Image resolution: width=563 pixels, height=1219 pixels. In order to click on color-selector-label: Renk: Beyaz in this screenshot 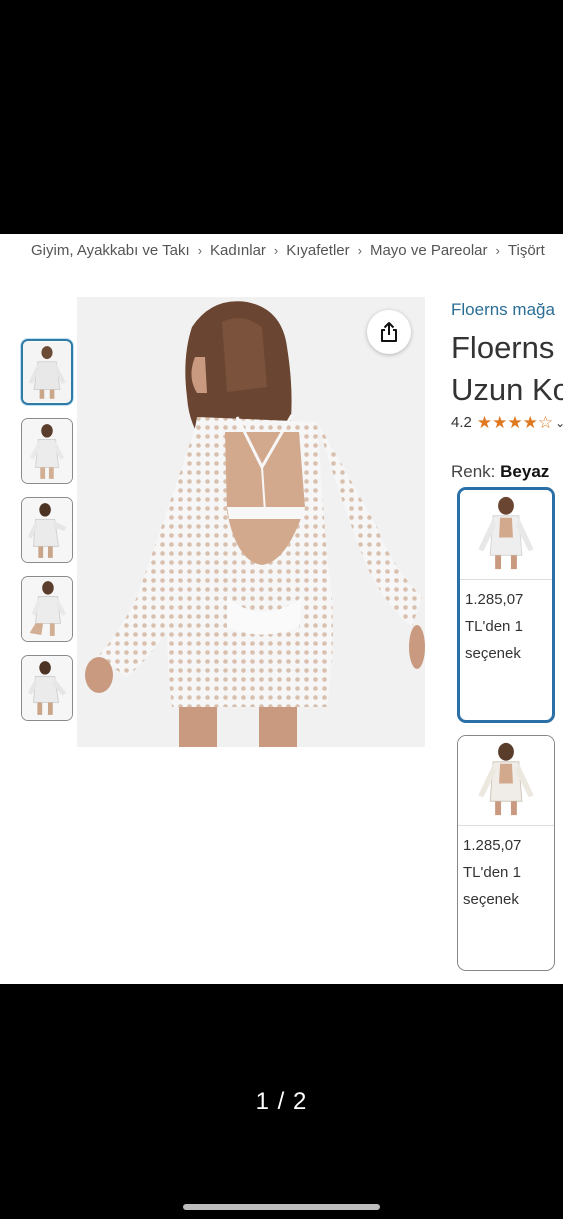, I will do `click(500, 472)`.